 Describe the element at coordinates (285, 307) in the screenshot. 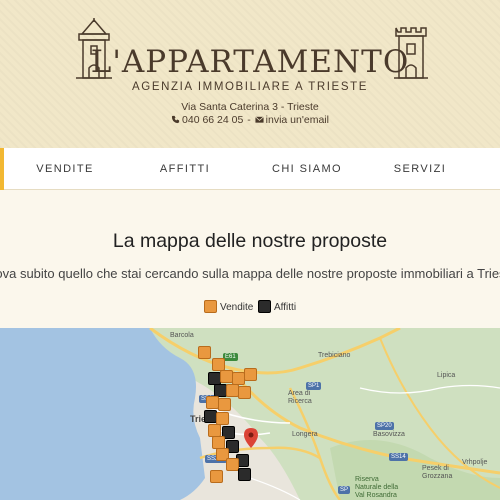

I see `legend-rent-label: Affitti` at that location.